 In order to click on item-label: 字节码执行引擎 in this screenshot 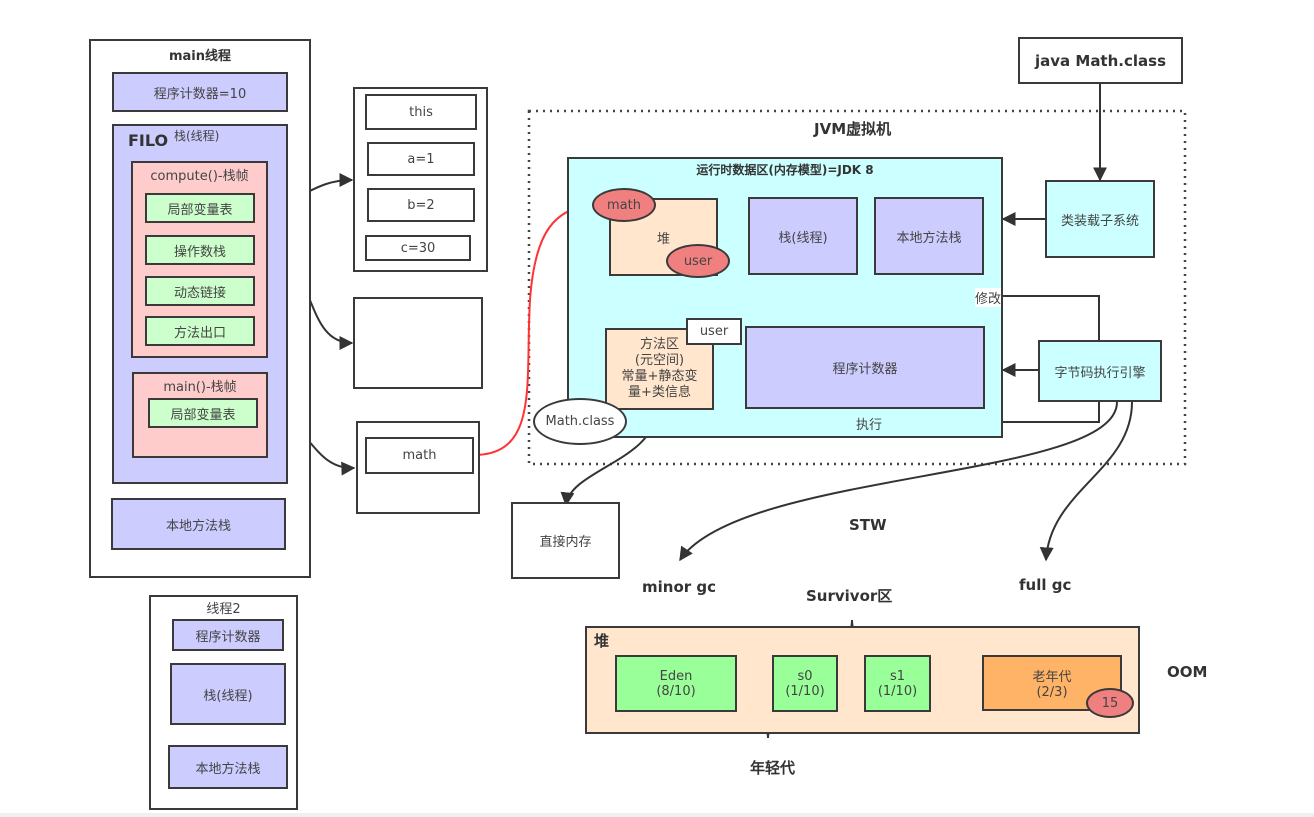, I will do `click(1100, 373)`.